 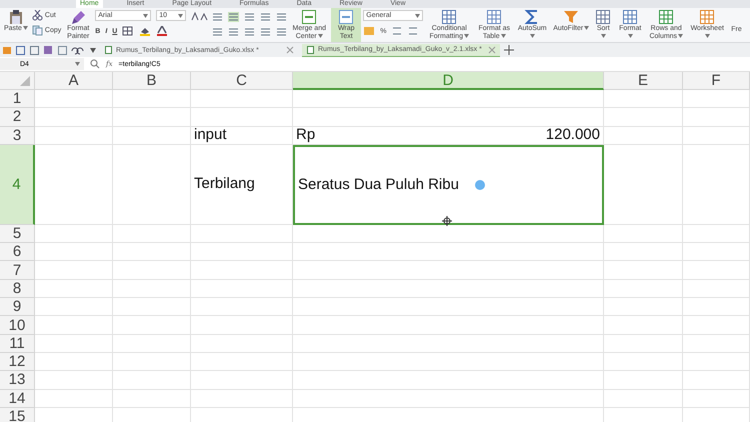 I want to click on column-header: C, so click(x=242, y=81).